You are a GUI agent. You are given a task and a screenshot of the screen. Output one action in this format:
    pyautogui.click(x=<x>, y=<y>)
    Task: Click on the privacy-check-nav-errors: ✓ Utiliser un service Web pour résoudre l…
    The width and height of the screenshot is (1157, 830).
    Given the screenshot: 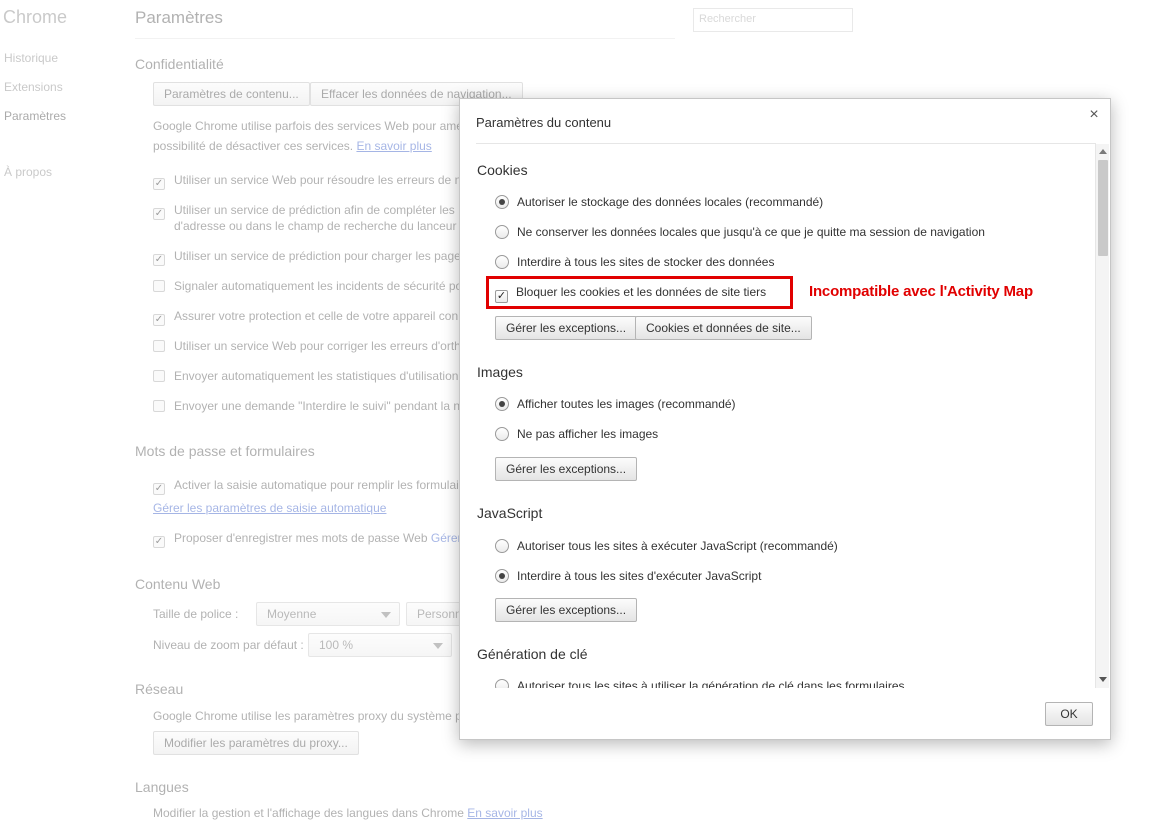 What is the action you would take?
    pyautogui.click(x=307, y=181)
    